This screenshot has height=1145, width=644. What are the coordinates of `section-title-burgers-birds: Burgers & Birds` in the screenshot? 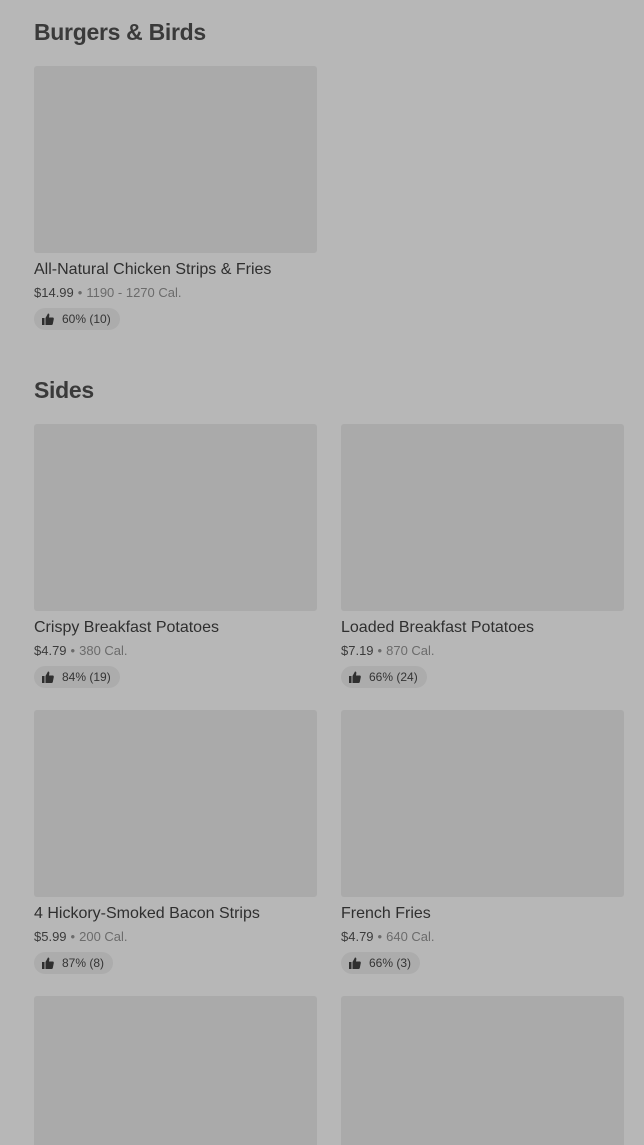 It's located at (120, 32).